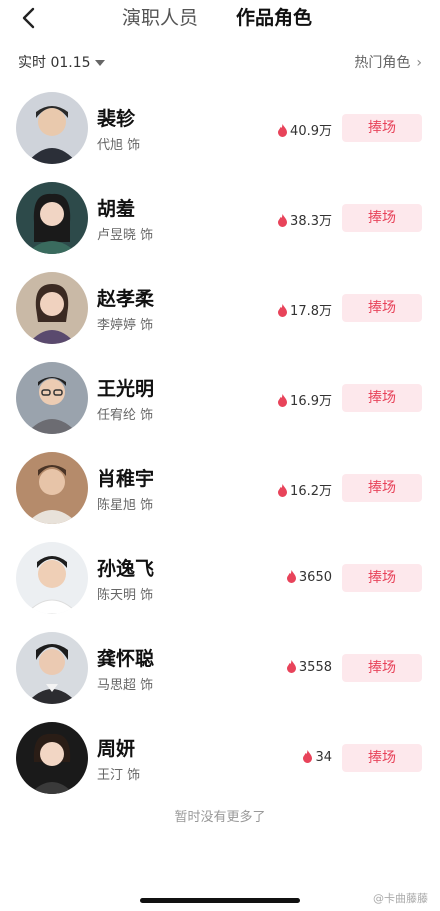  I want to click on back-button, so click(30, 18).